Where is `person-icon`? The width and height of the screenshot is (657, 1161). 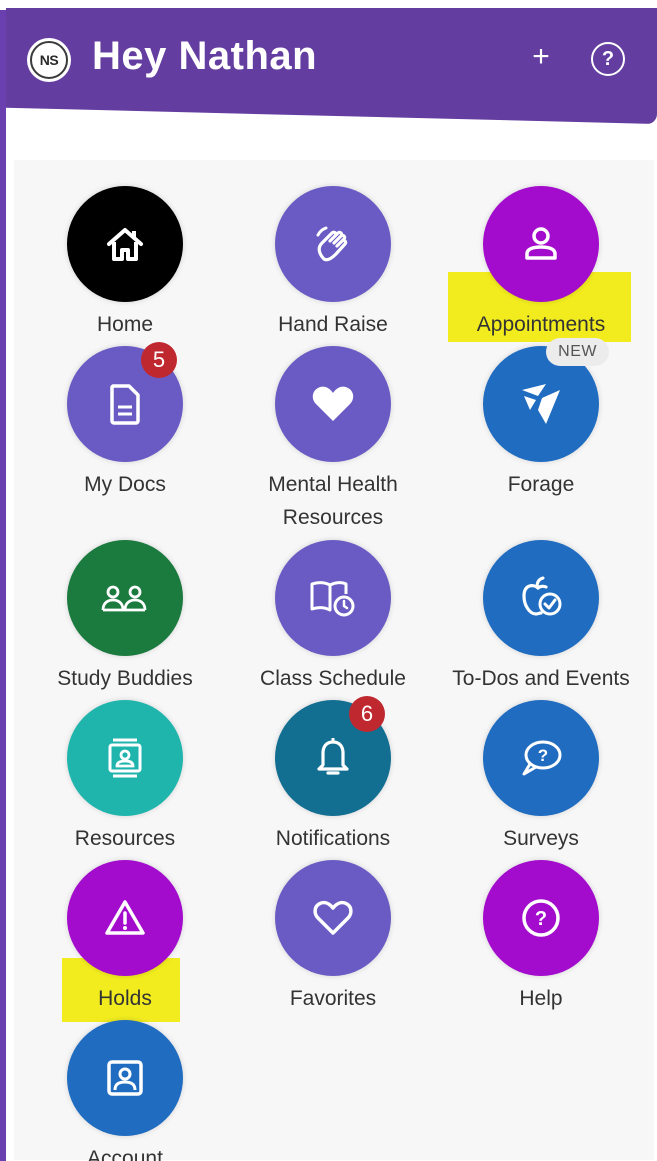 person-icon is located at coordinates (541, 243).